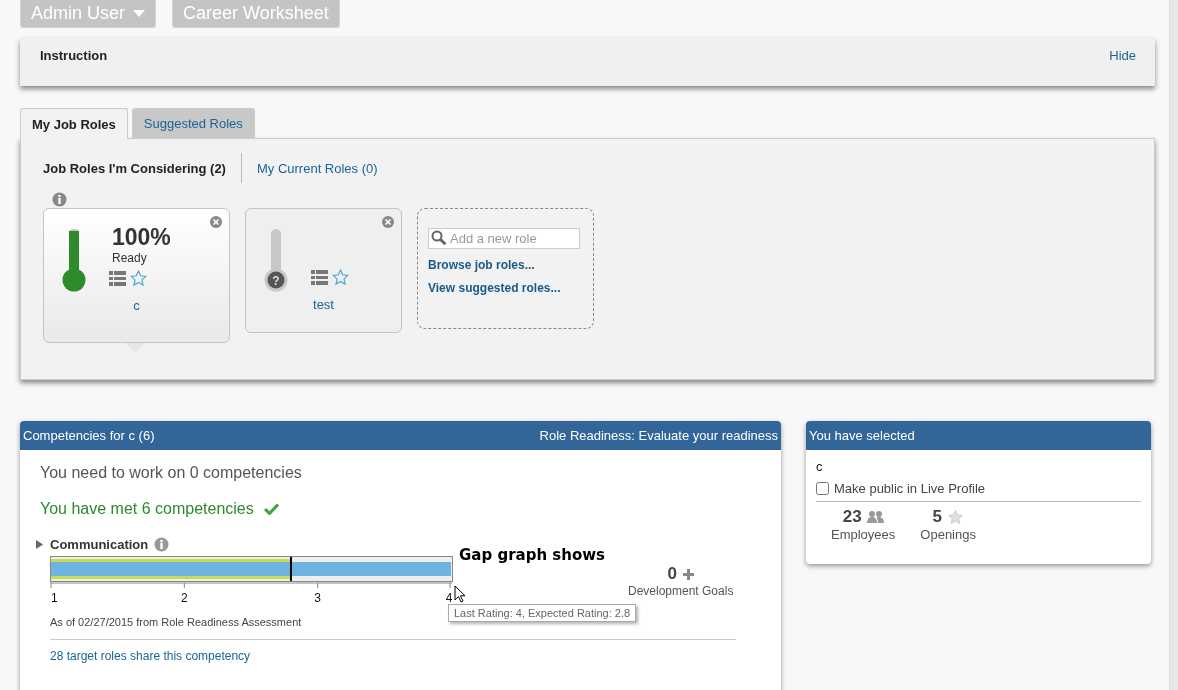 This screenshot has height=690, width=1178. What do you see at coordinates (852, 517) in the screenshot?
I see `stat-value: 23` at bounding box center [852, 517].